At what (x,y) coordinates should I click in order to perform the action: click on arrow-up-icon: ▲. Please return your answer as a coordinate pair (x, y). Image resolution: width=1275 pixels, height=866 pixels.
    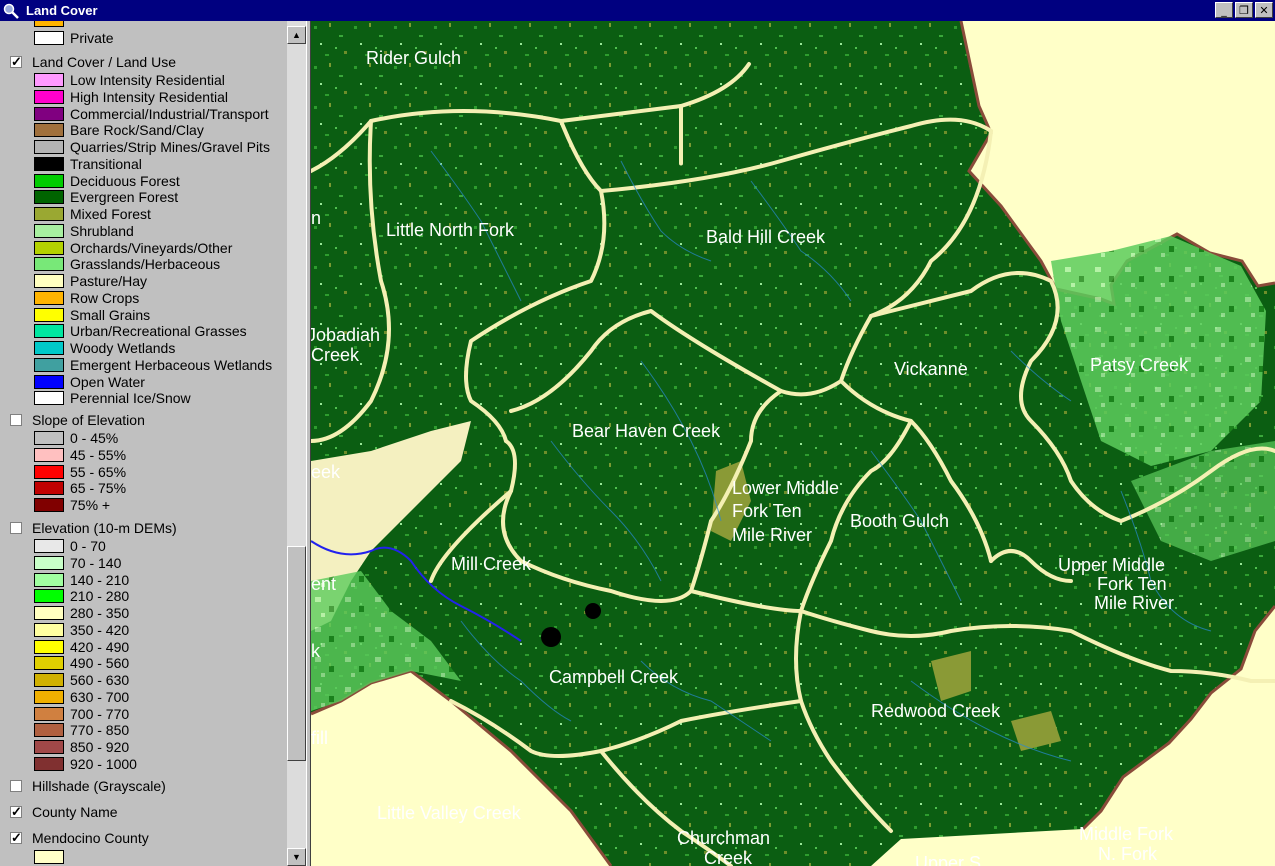
    Looking at the image, I should click on (296, 35).